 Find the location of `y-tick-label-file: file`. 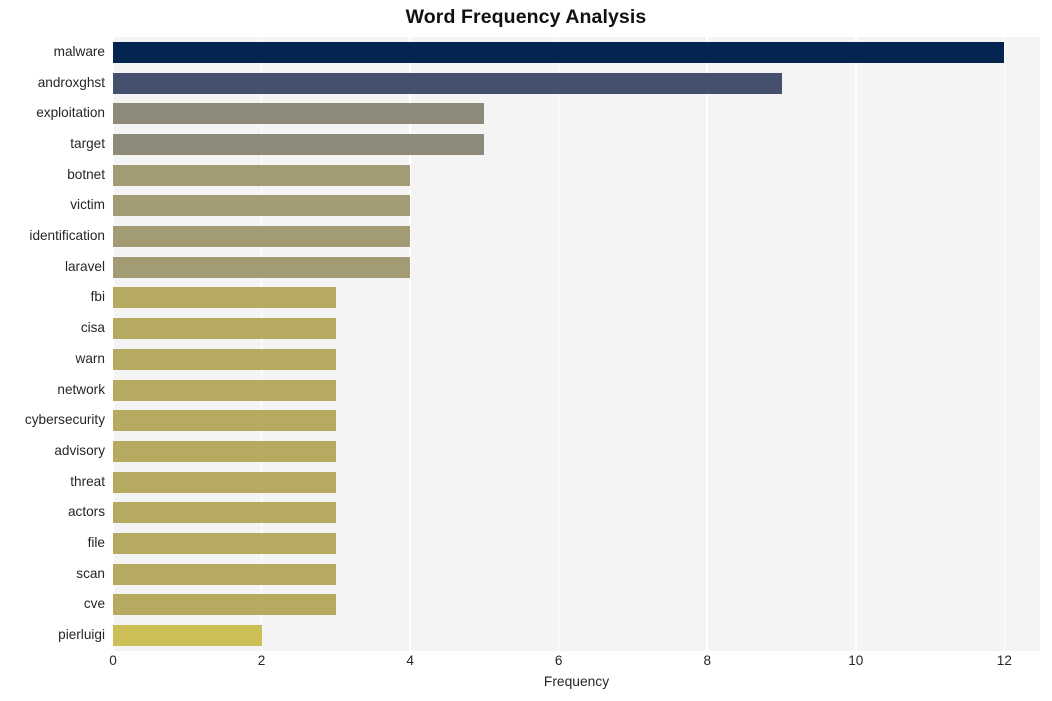

y-tick-label-file: file is located at coordinates (96, 543).